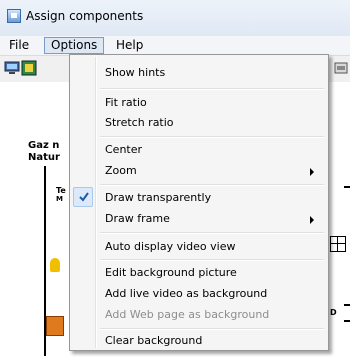 This screenshot has height=357, width=350. I want to click on grid-symbol, so click(338, 244).